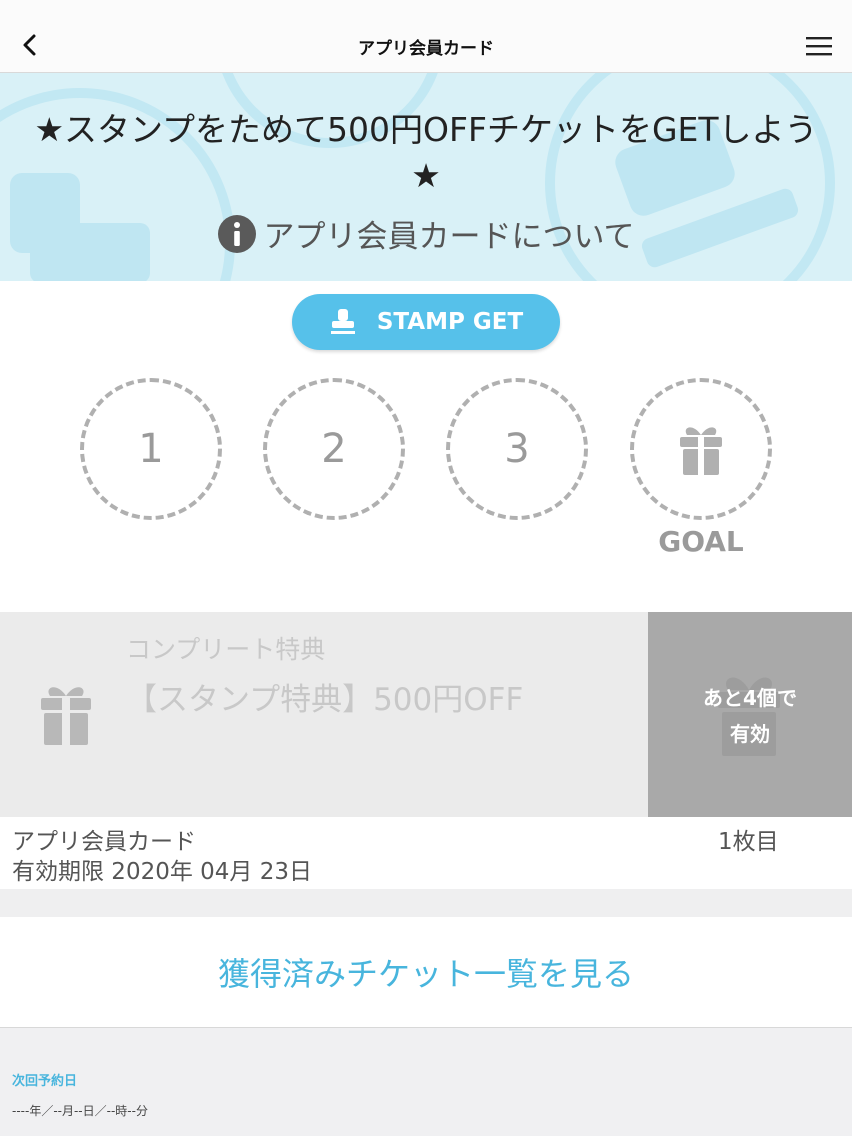 This screenshot has height=1136, width=852. I want to click on view-tickets-link: 獲得済みチケット一覧を見る, so click(426, 972).